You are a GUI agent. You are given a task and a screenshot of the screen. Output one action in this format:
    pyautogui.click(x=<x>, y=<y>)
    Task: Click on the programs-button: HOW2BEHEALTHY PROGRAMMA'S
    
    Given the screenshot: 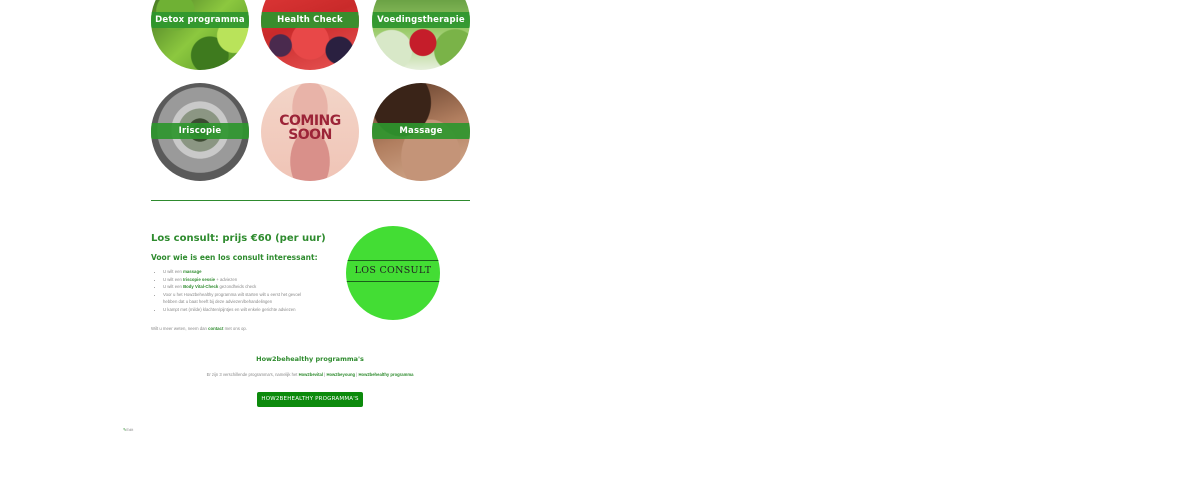 What is the action you would take?
    pyautogui.click(x=310, y=399)
    